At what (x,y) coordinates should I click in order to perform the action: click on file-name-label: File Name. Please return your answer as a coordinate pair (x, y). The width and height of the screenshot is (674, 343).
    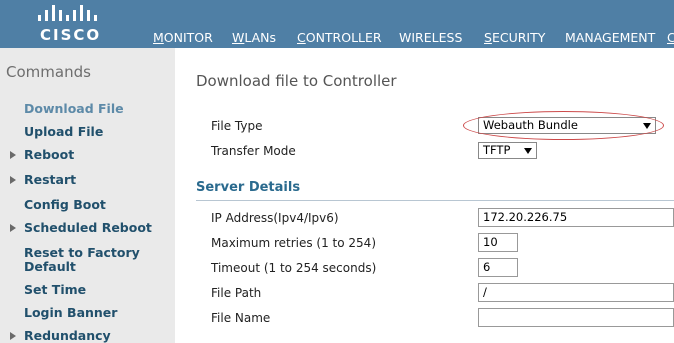
    Looking at the image, I should click on (241, 318).